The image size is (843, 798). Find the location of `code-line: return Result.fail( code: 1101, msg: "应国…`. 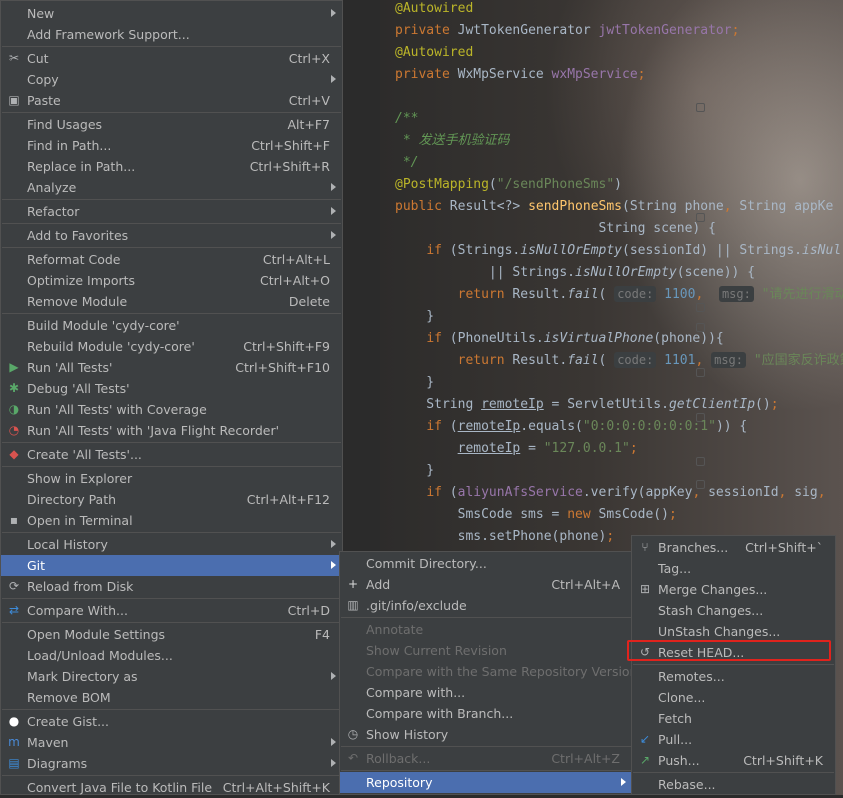

code-line: return Result.fail( code: 1101, msg: "应国… is located at coordinates (650, 360).